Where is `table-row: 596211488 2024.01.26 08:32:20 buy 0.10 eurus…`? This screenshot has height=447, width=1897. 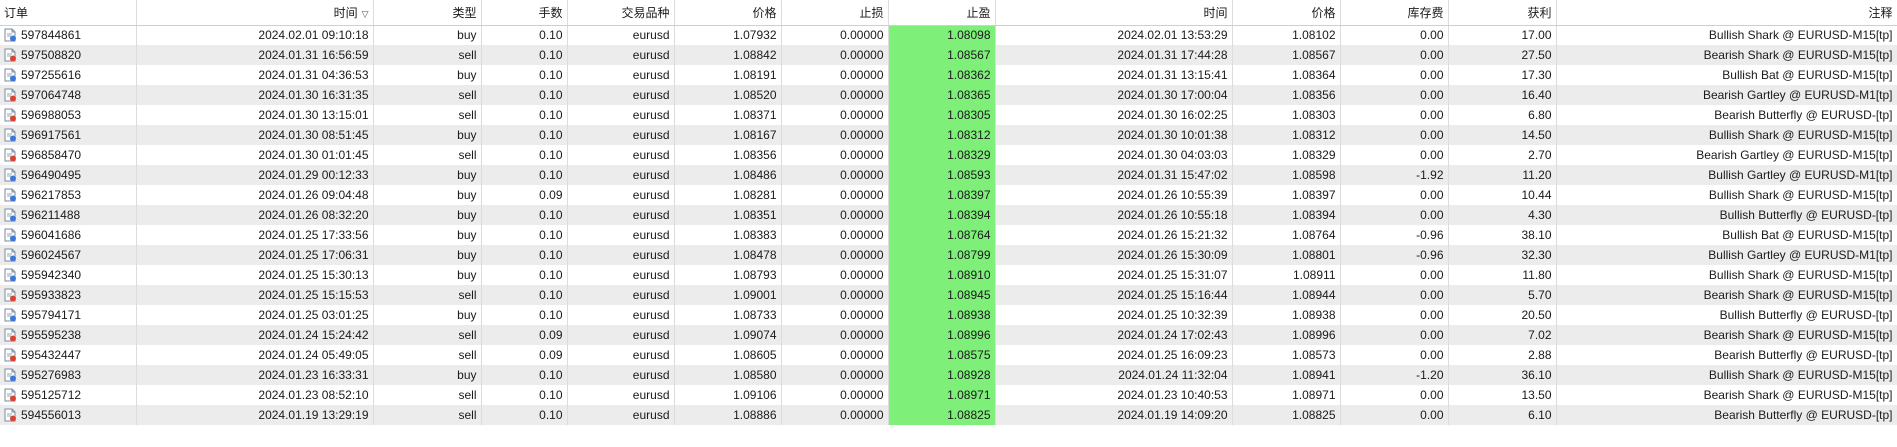 table-row: 596211488 2024.01.26 08:32:20 buy 0.10 eurus… is located at coordinates (948, 215).